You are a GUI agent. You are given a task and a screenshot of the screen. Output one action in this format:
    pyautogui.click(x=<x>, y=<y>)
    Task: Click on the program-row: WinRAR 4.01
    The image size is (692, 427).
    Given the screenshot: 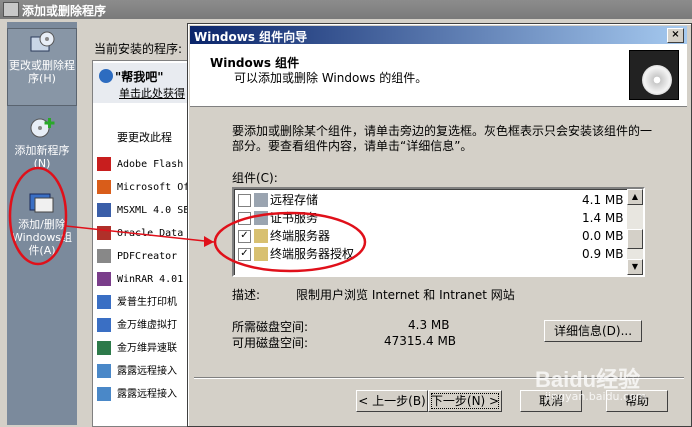 What is the action you would take?
    pyautogui.click(x=140, y=280)
    